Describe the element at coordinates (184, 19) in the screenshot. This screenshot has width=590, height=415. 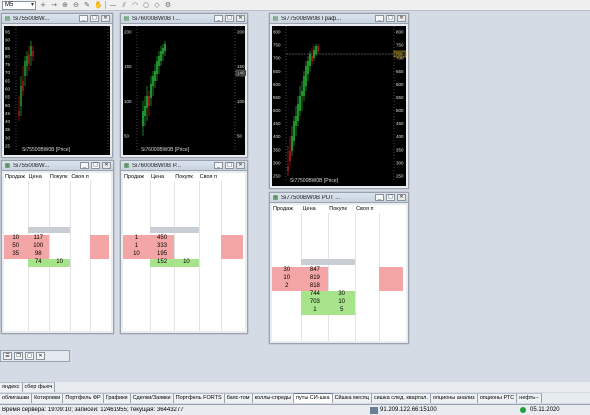
I see `window-titlebar: ▤ Si76000BW0B Г... _ □ ✕` at that location.